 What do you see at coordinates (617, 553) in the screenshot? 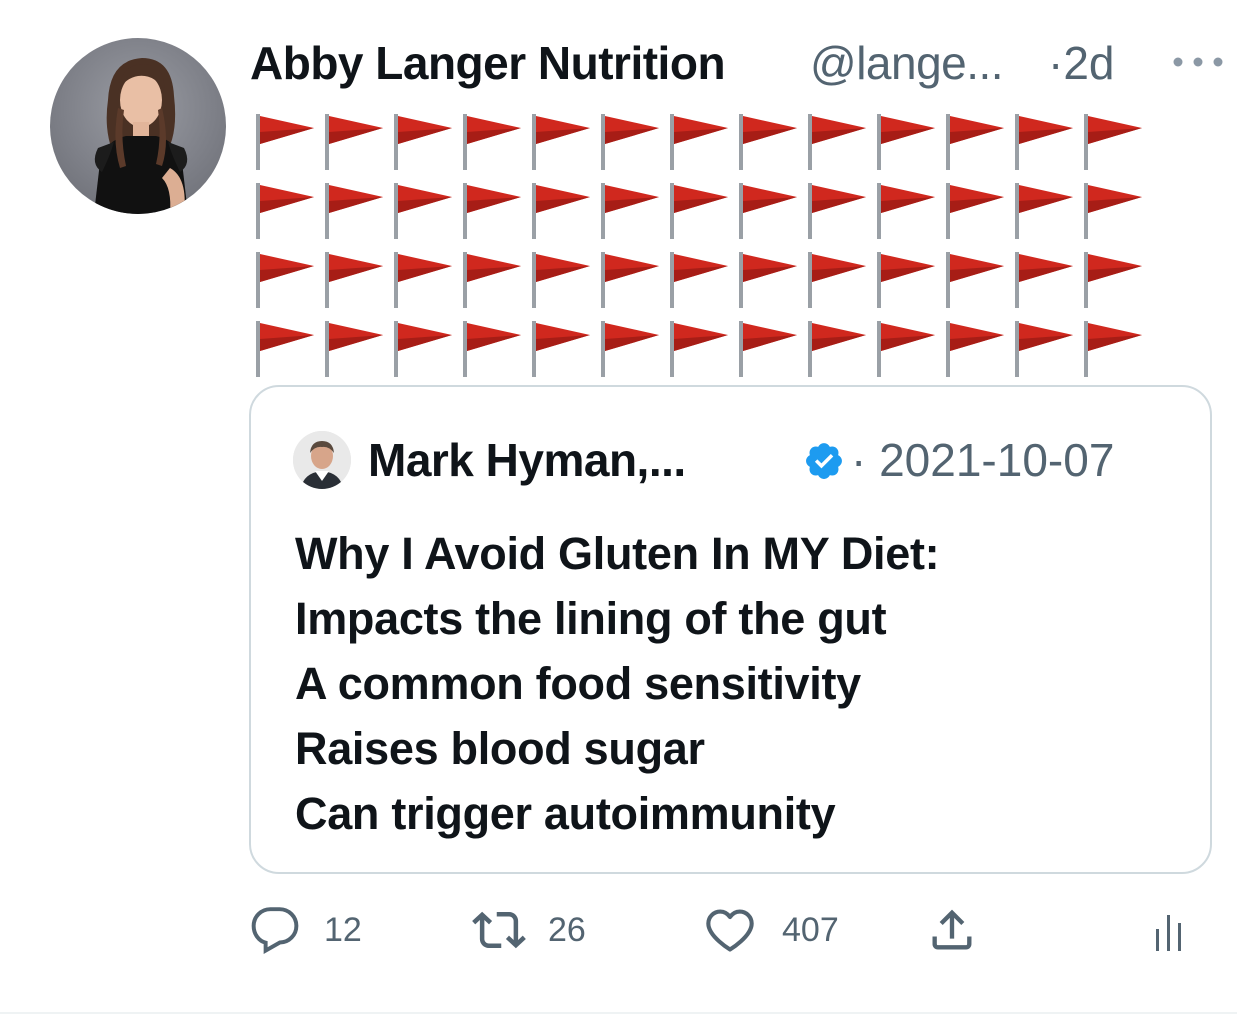
I see `quoted-text-line: Why I Avoid Gluten In MY Diet:` at bounding box center [617, 553].